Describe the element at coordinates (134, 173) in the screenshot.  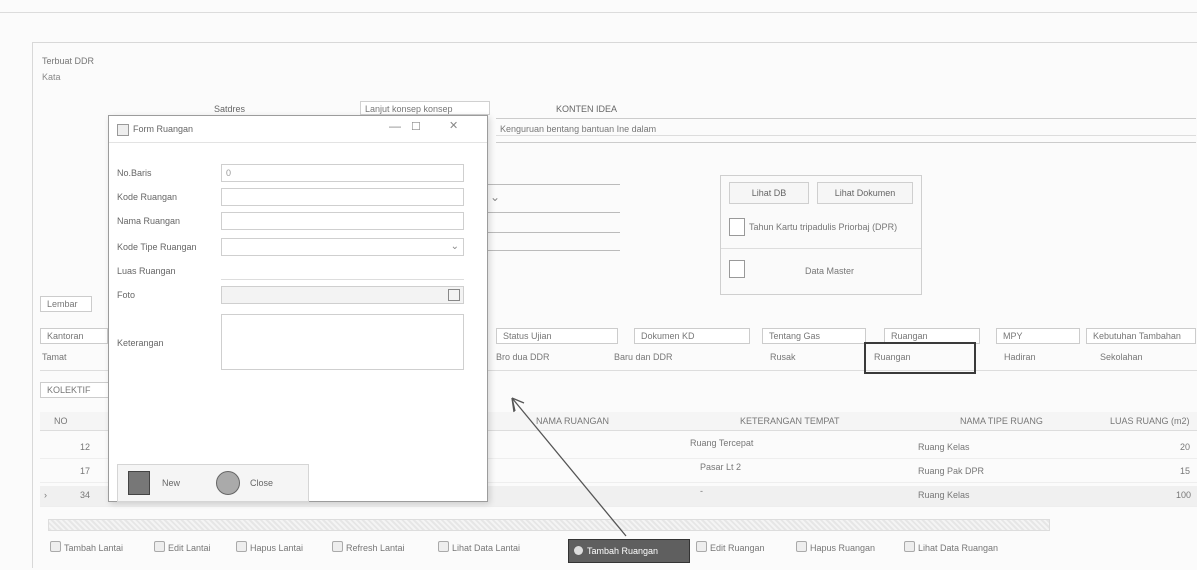
I see `label-no-baris: No.Baris` at that location.